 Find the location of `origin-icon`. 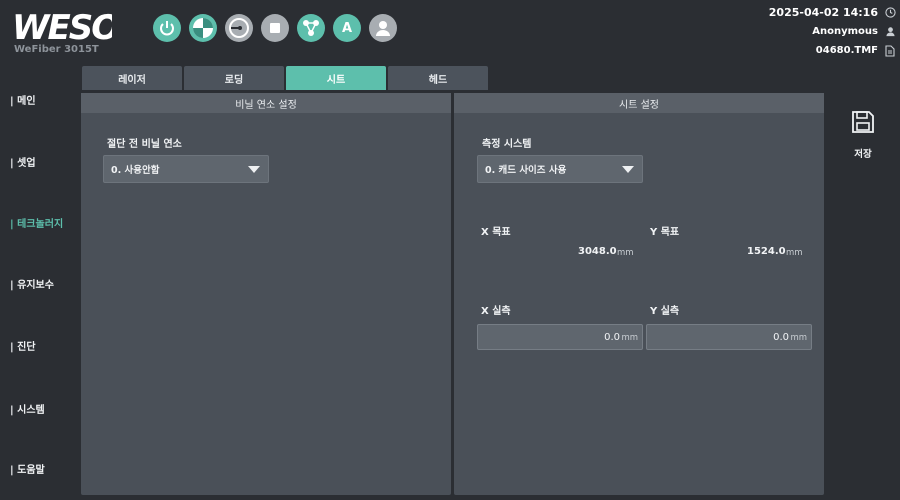

origin-icon is located at coordinates (239, 28).